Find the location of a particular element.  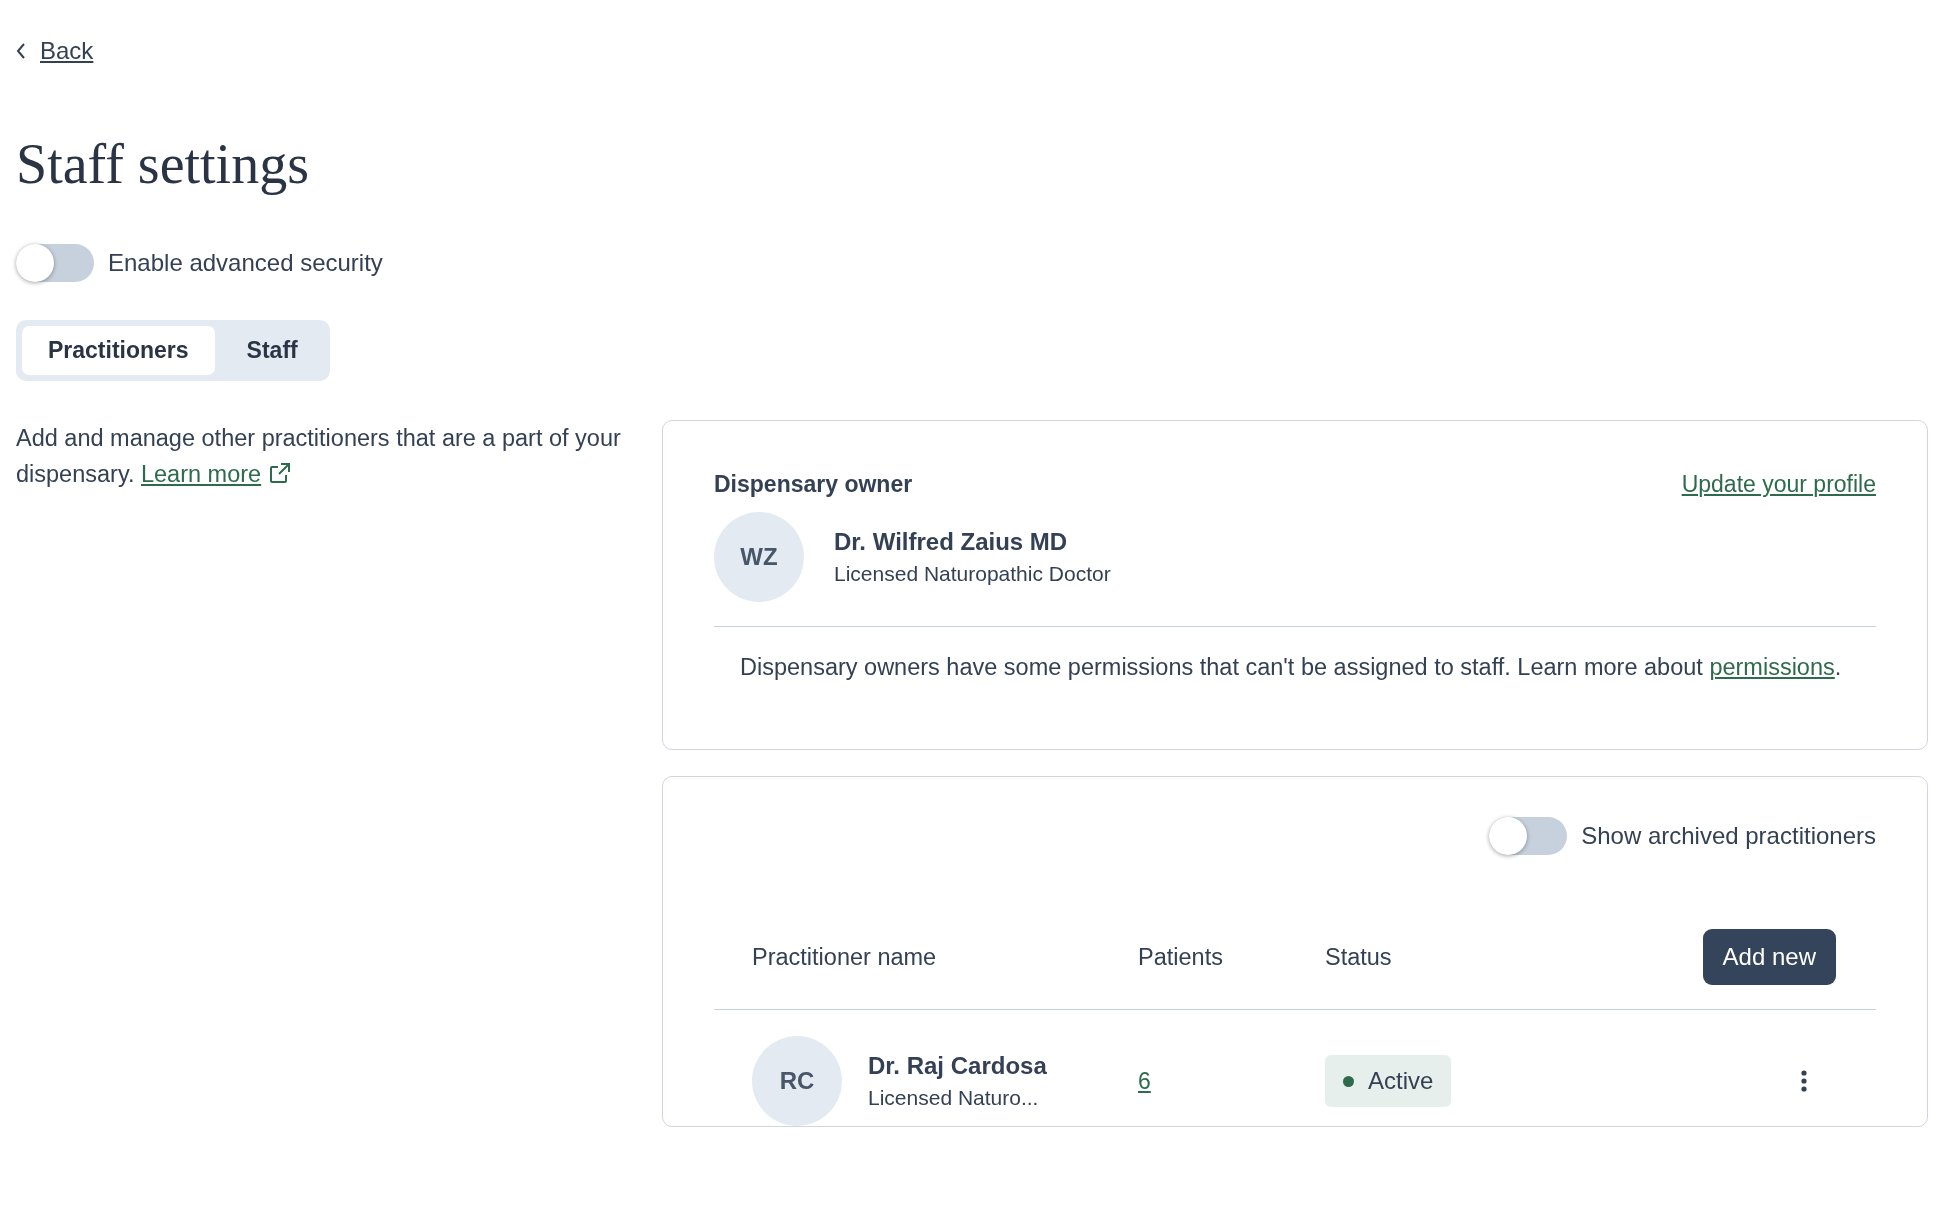

update-profile-link: Update your profile is located at coordinates (1778, 484).